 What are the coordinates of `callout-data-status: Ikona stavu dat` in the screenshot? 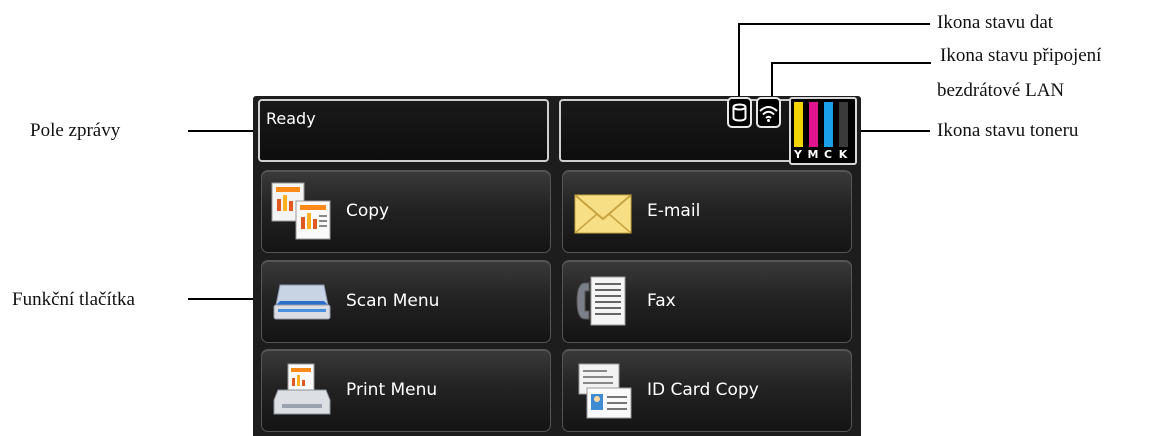 It's located at (995, 22).